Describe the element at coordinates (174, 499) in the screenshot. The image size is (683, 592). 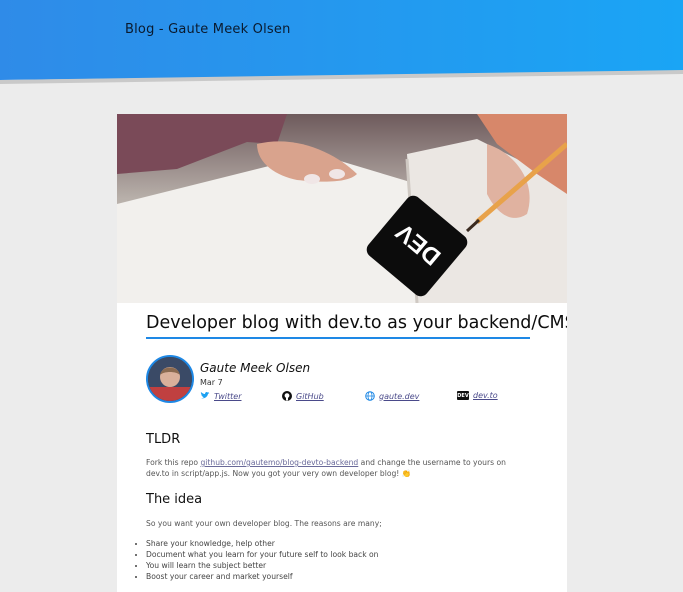
I see `idea-heading: The idea` at that location.